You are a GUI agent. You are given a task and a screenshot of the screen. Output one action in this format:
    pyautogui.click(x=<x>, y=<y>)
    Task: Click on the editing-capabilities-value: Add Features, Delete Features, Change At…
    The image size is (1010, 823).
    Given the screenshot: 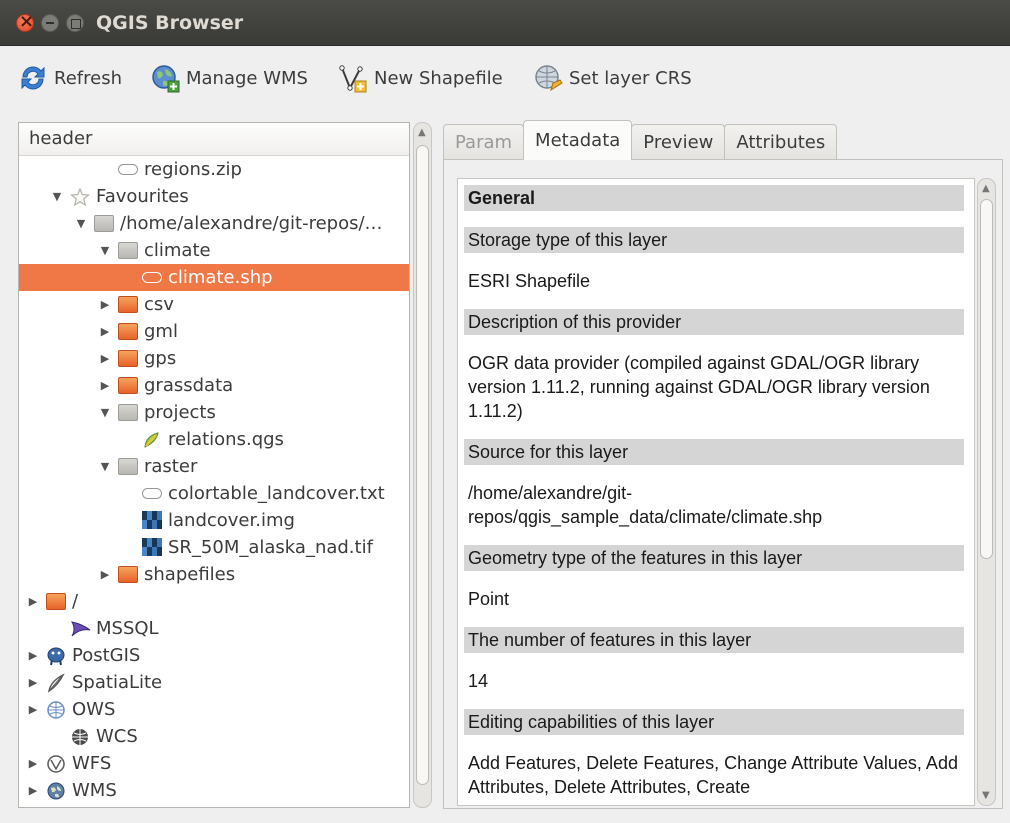 What is the action you would take?
    pyautogui.click(x=713, y=775)
    